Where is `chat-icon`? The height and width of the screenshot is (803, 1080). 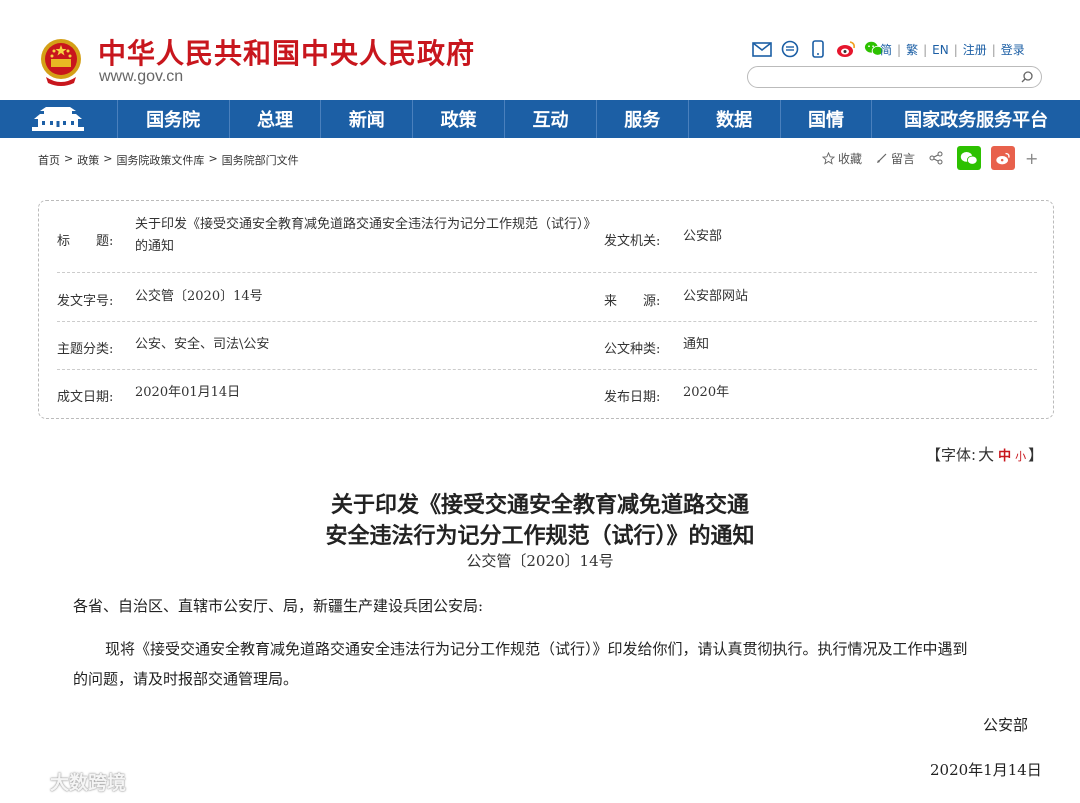 chat-icon is located at coordinates (790, 49).